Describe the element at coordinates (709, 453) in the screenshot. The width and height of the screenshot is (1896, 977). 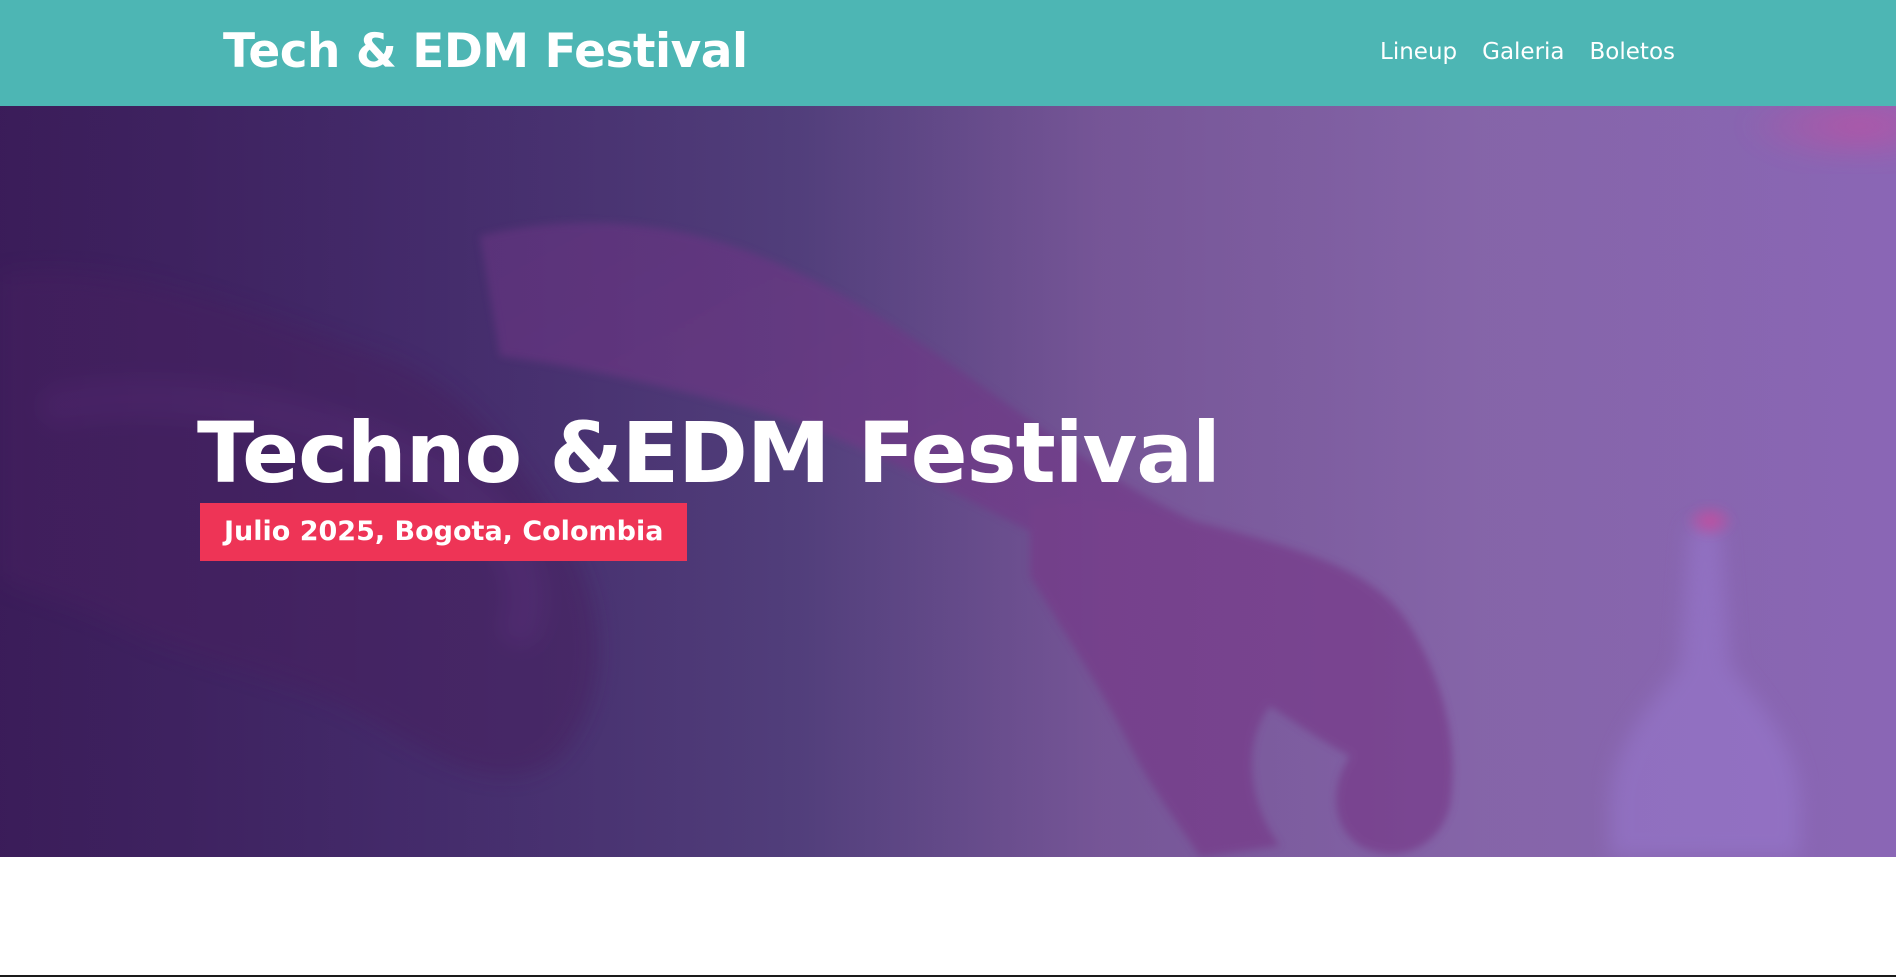
I see `hero-title: Techno &EDM Festival` at that location.